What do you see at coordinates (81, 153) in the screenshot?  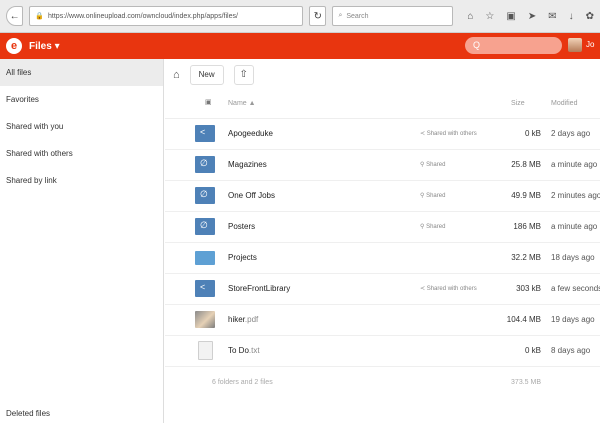 I see `sidebar-item-shared-with-others: Shared with others` at bounding box center [81, 153].